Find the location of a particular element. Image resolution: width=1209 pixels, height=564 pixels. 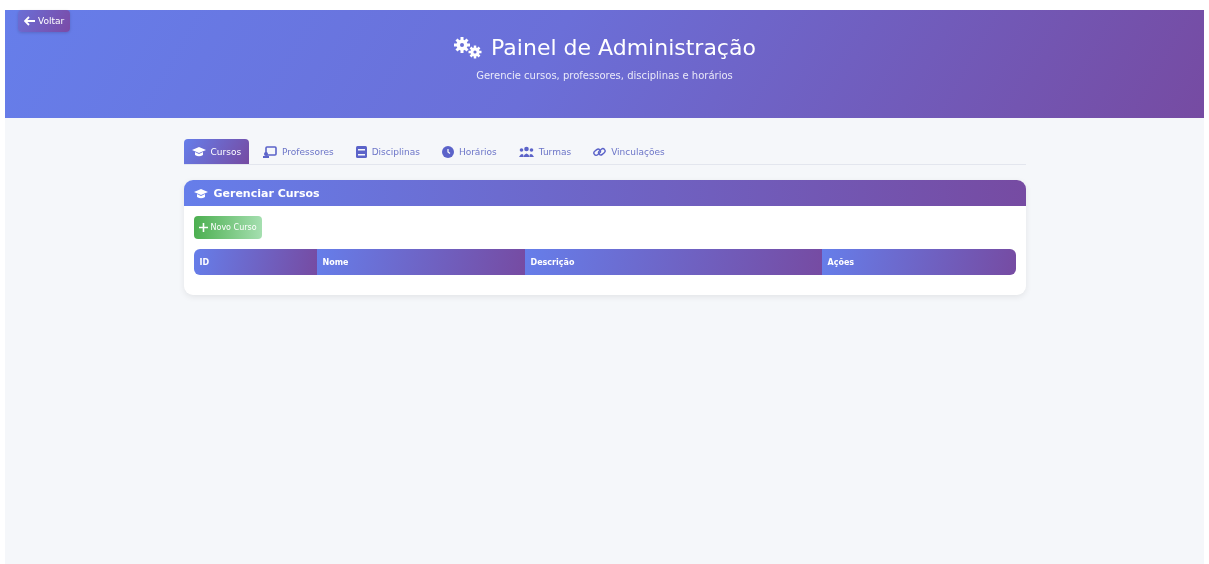

page-title: Painel de Administração is located at coordinates (623, 48).